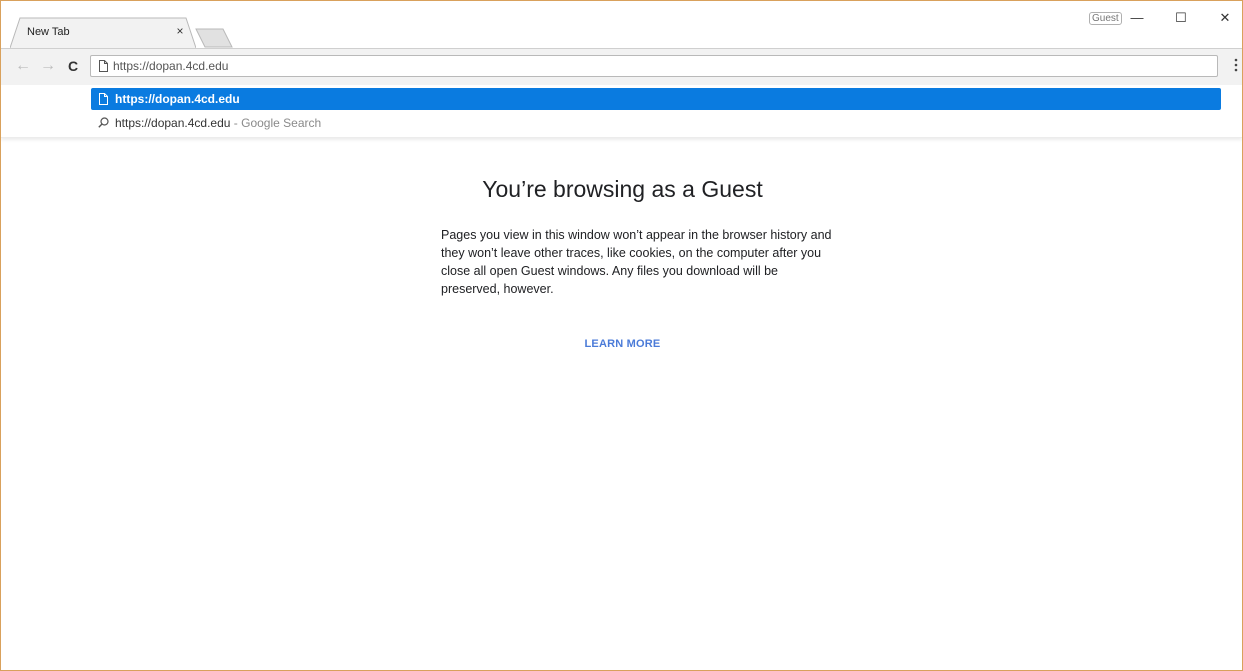  What do you see at coordinates (103, 122) in the screenshot?
I see `search-icon` at bounding box center [103, 122].